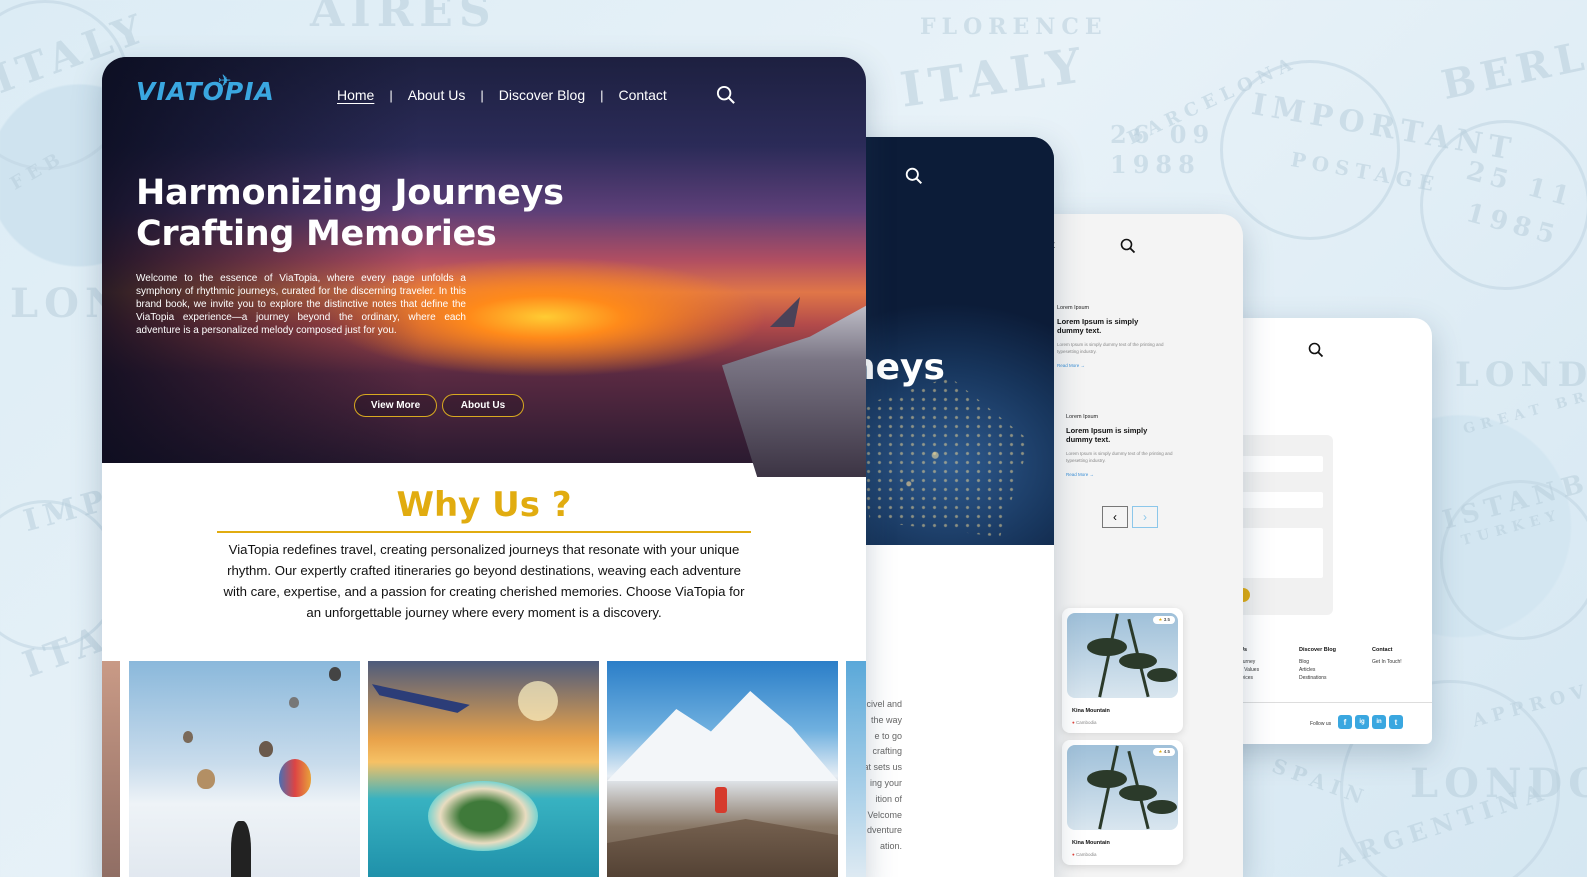 This screenshot has width=1587, height=877. What do you see at coordinates (205, 88) in the screenshot?
I see `brand-logo: VIATOPIA ✈` at bounding box center [205, 88].